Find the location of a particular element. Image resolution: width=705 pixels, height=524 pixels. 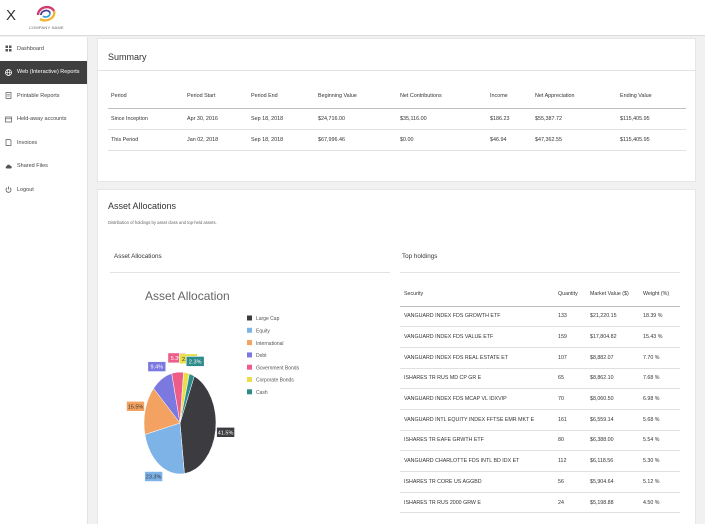

sidebar-item-web-reports: Web (Interactive) Reports is located at coordinates (43, 72).